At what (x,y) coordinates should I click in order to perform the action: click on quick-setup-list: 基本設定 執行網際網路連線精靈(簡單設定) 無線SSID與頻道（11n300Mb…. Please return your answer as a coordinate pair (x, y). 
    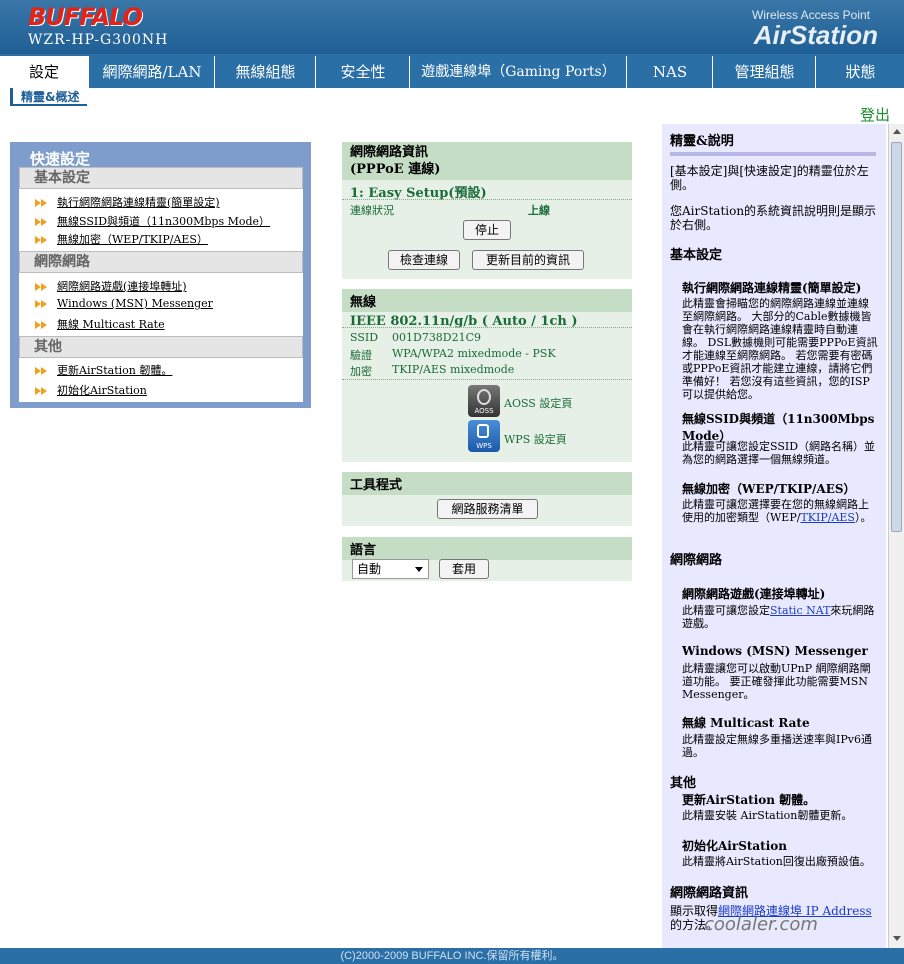
    Looking at the image, I should click on (161, 284).